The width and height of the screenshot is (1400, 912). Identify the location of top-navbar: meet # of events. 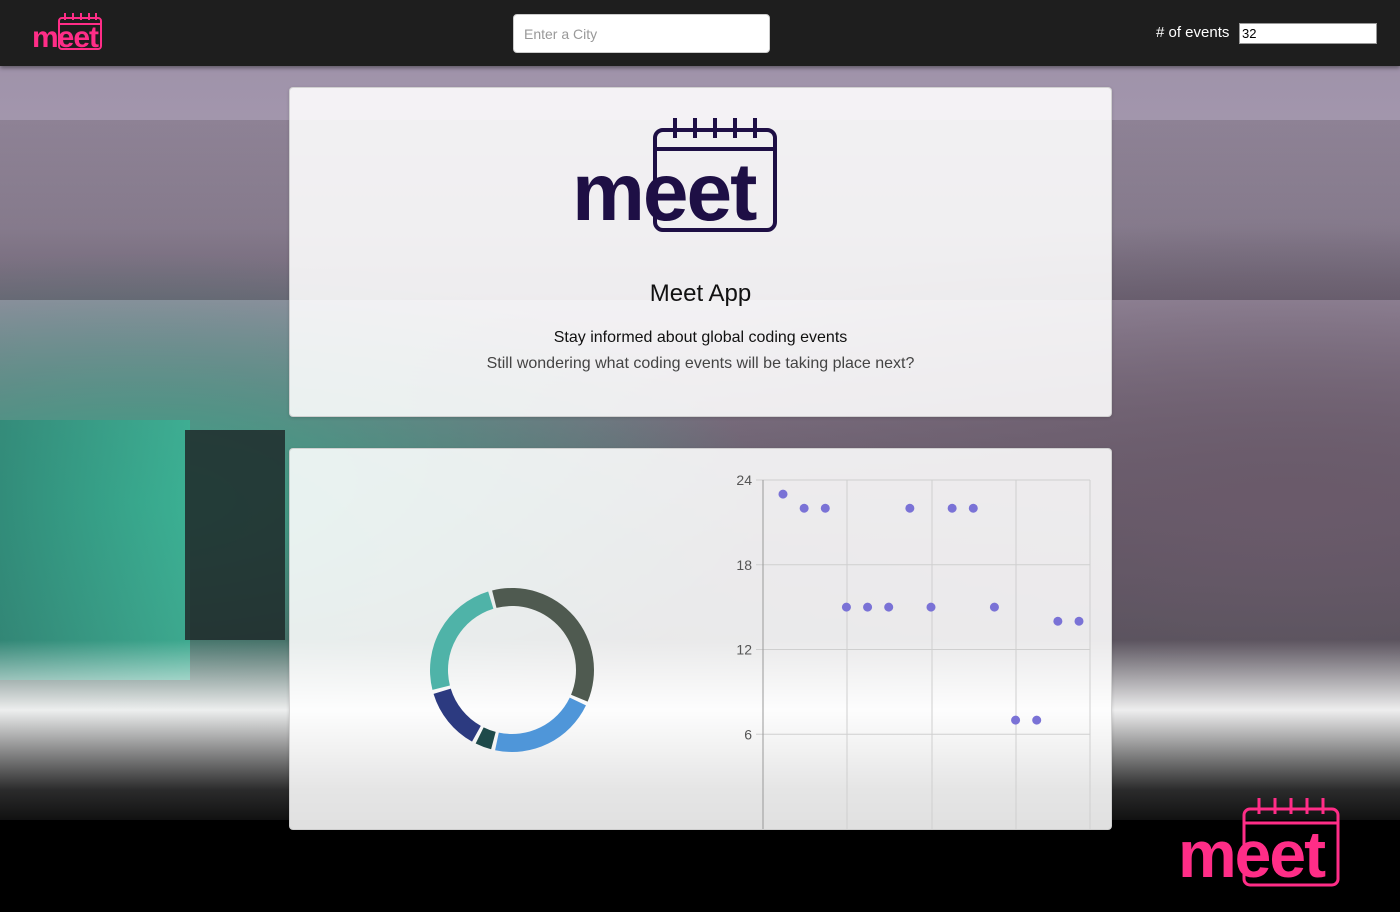
(700, 33).